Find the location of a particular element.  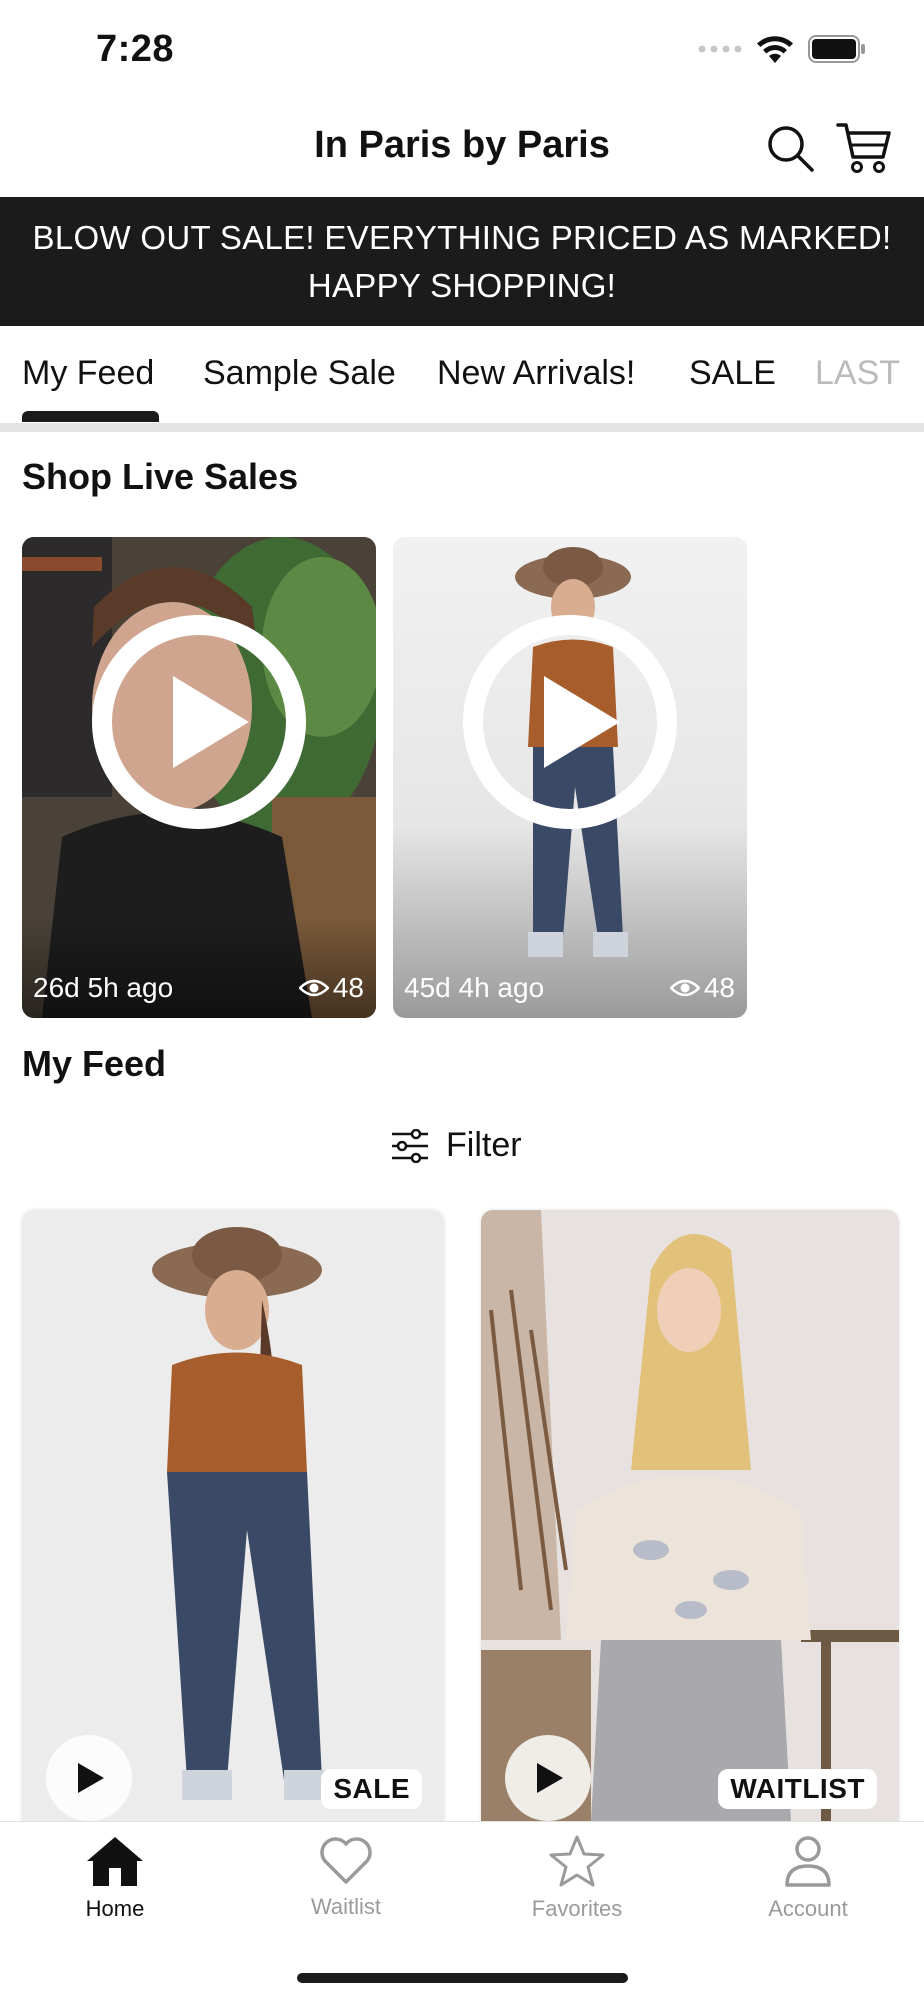

signal-icon is located at coordinates (720, 49).